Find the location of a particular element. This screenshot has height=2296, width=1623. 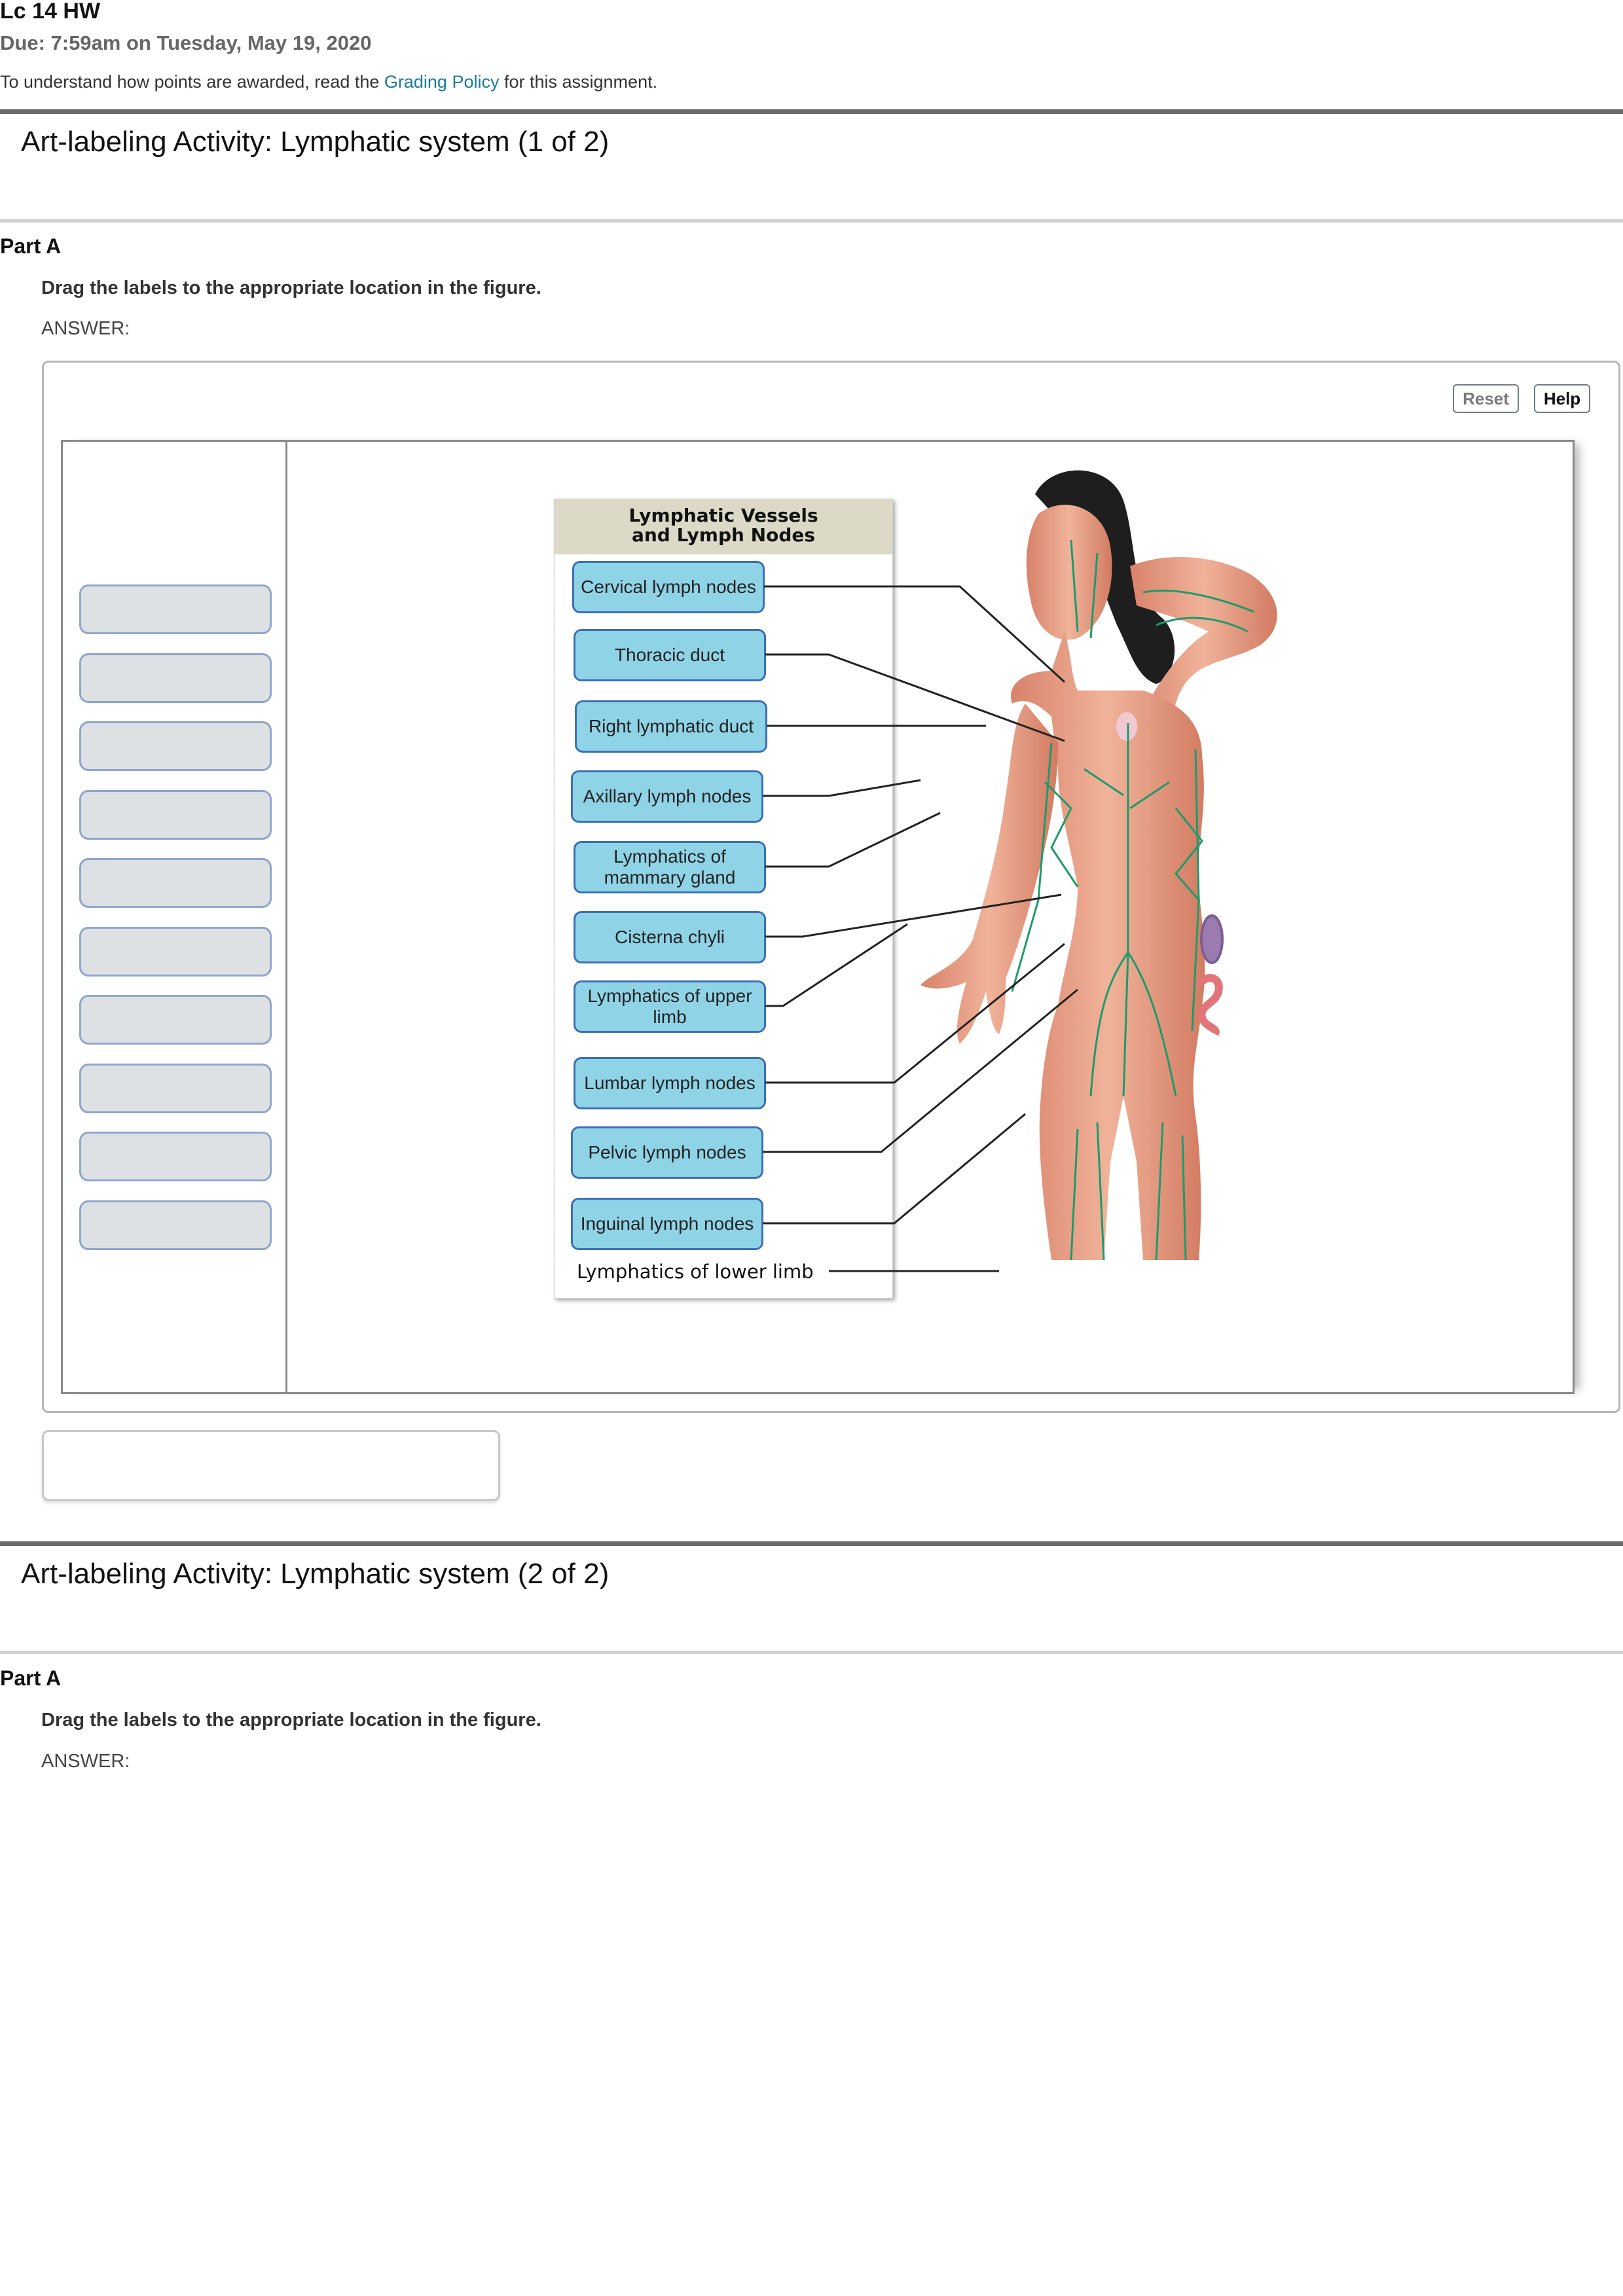

assignment-title: Lc 14 HW is located at coordinates (50, 12).